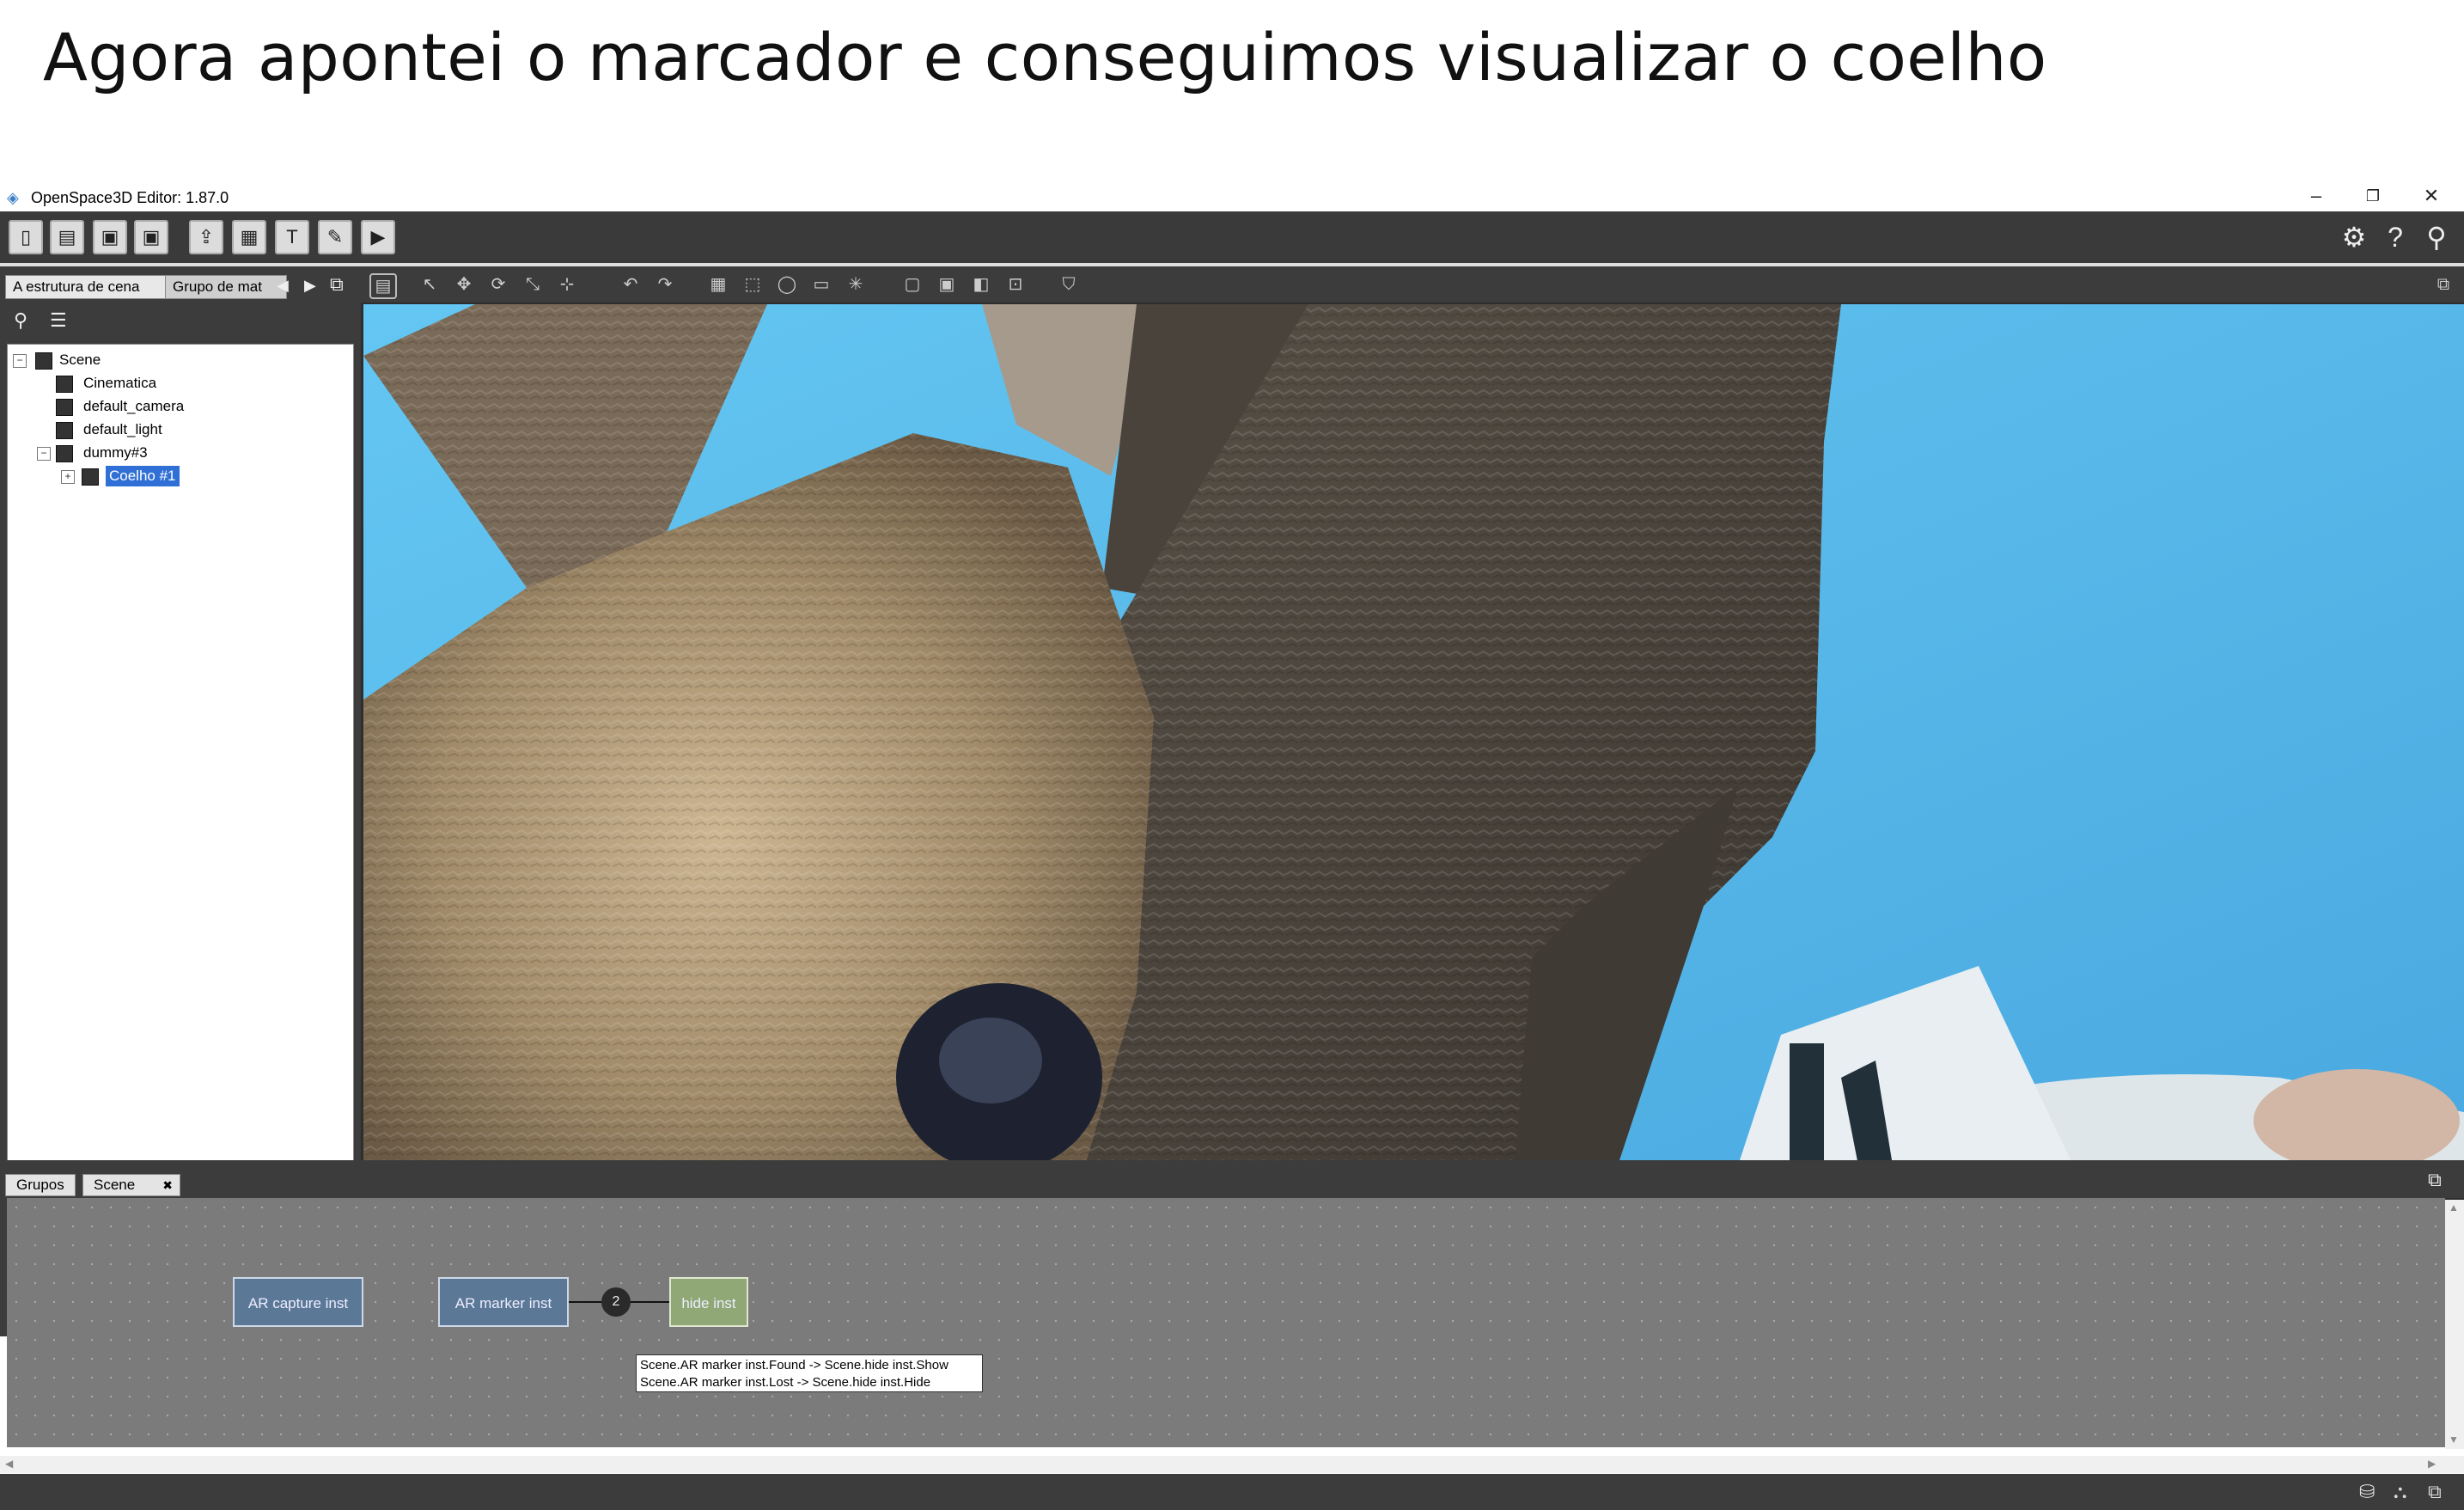 The height and width of the screenshot is (1510, 2464). What do you see at coordinates (981, 284) in the screenshot?
I see `view-side-icon: ◧` at bounding box center [981, 284].